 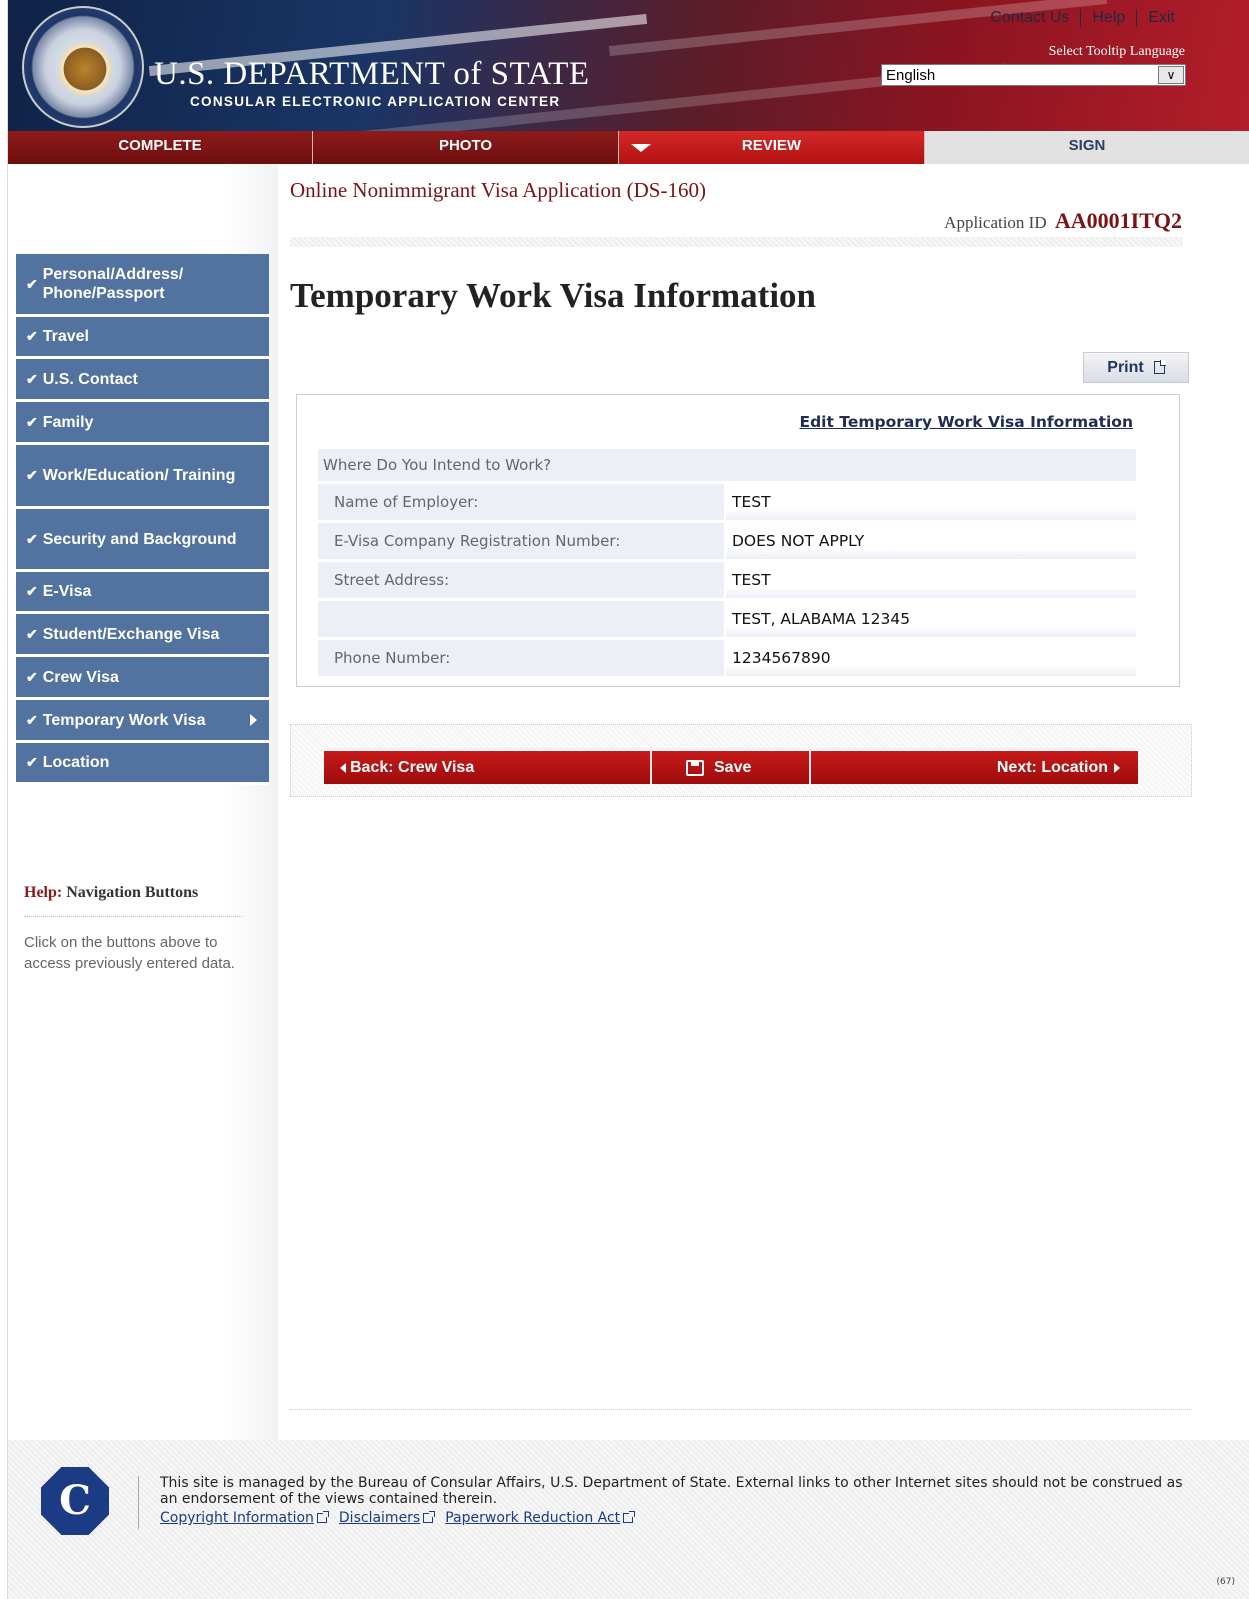 What do you see at coordinates (1161, 18) in the screenshot?
I see `exit-link: Exit` at bounding box center [1161, 18].